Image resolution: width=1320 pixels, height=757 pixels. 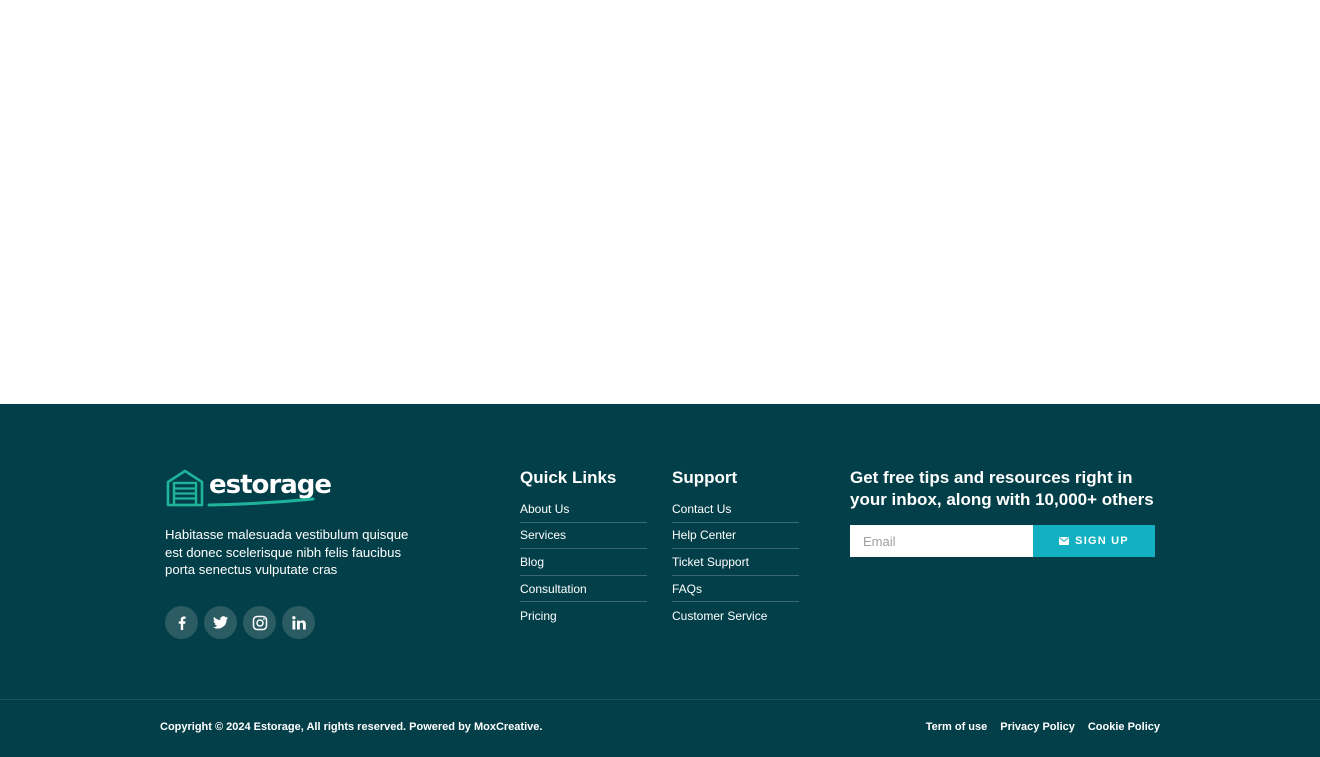 What do you see at coordinates (957, 727) in the screenshot?
I see `terms-of-use-link: Term of use` at bounding box center [957, 727].